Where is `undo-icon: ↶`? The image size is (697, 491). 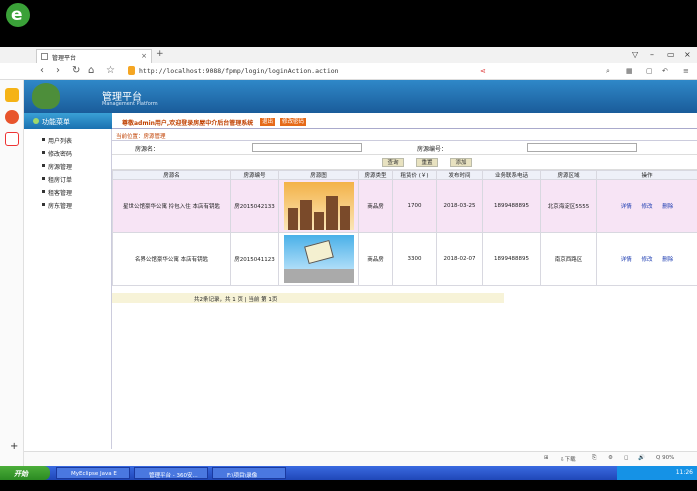
undo-icon: ↶ is located at coordinates (665, 71).